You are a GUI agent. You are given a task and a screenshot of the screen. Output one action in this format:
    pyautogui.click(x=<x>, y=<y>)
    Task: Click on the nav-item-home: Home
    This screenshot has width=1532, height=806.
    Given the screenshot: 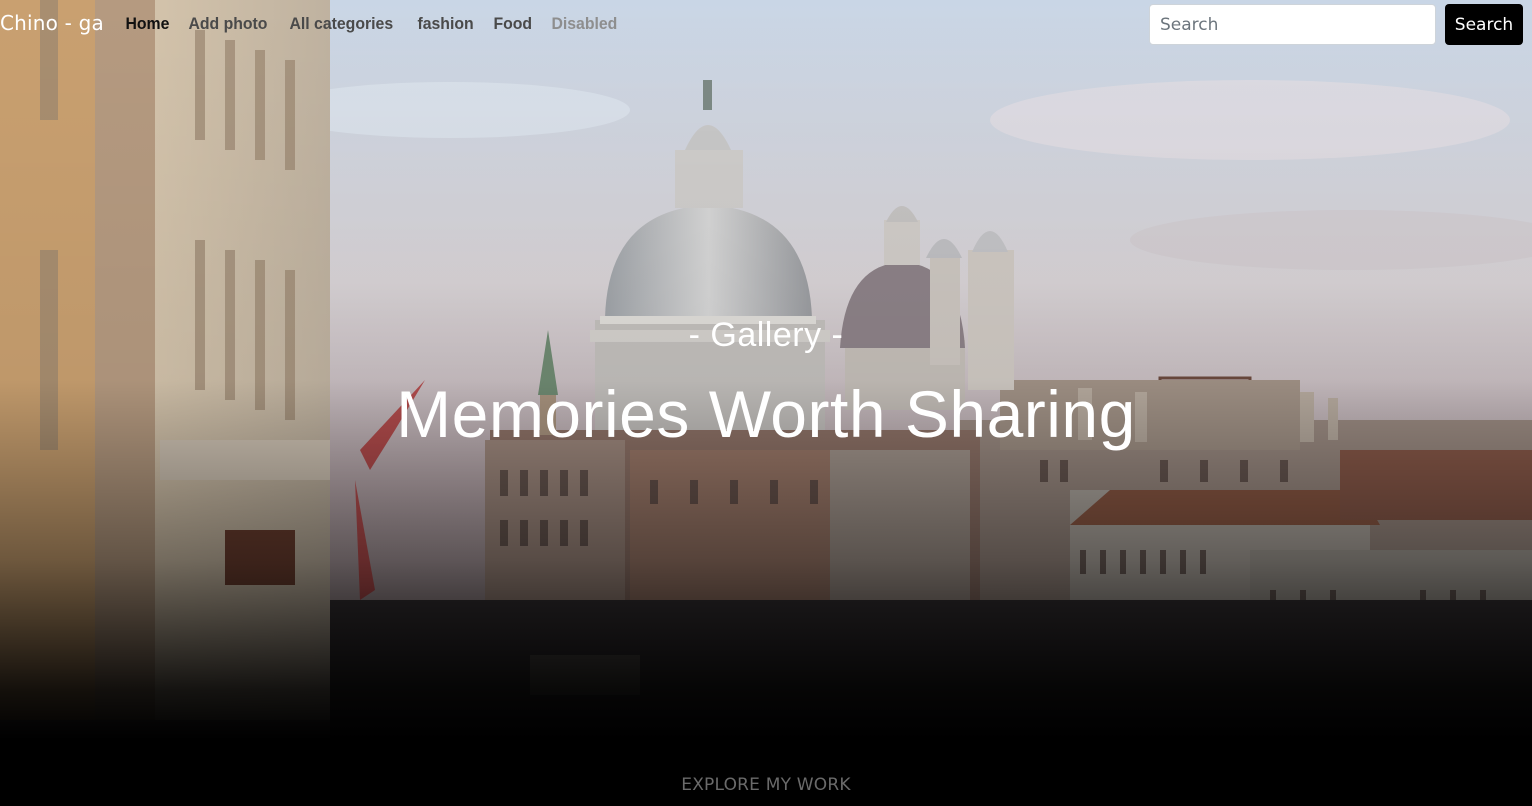 What is the action you would take?
    pyautogui.click(x=149, y=24)
    